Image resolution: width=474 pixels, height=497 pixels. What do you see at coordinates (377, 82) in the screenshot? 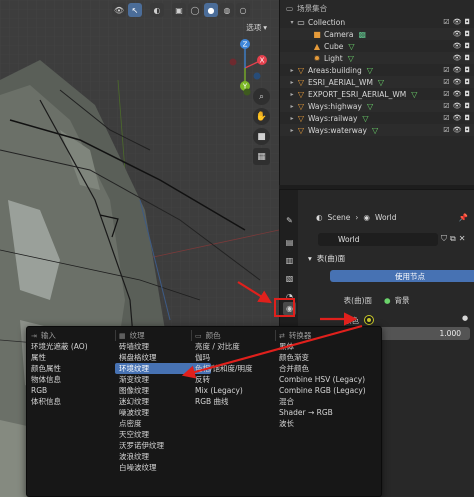
I see `outliner-item: ▸ ▽ ESRI_AERIAL_WM ▽ ☑ 👁 ◘` at bounding box center [377, 82].